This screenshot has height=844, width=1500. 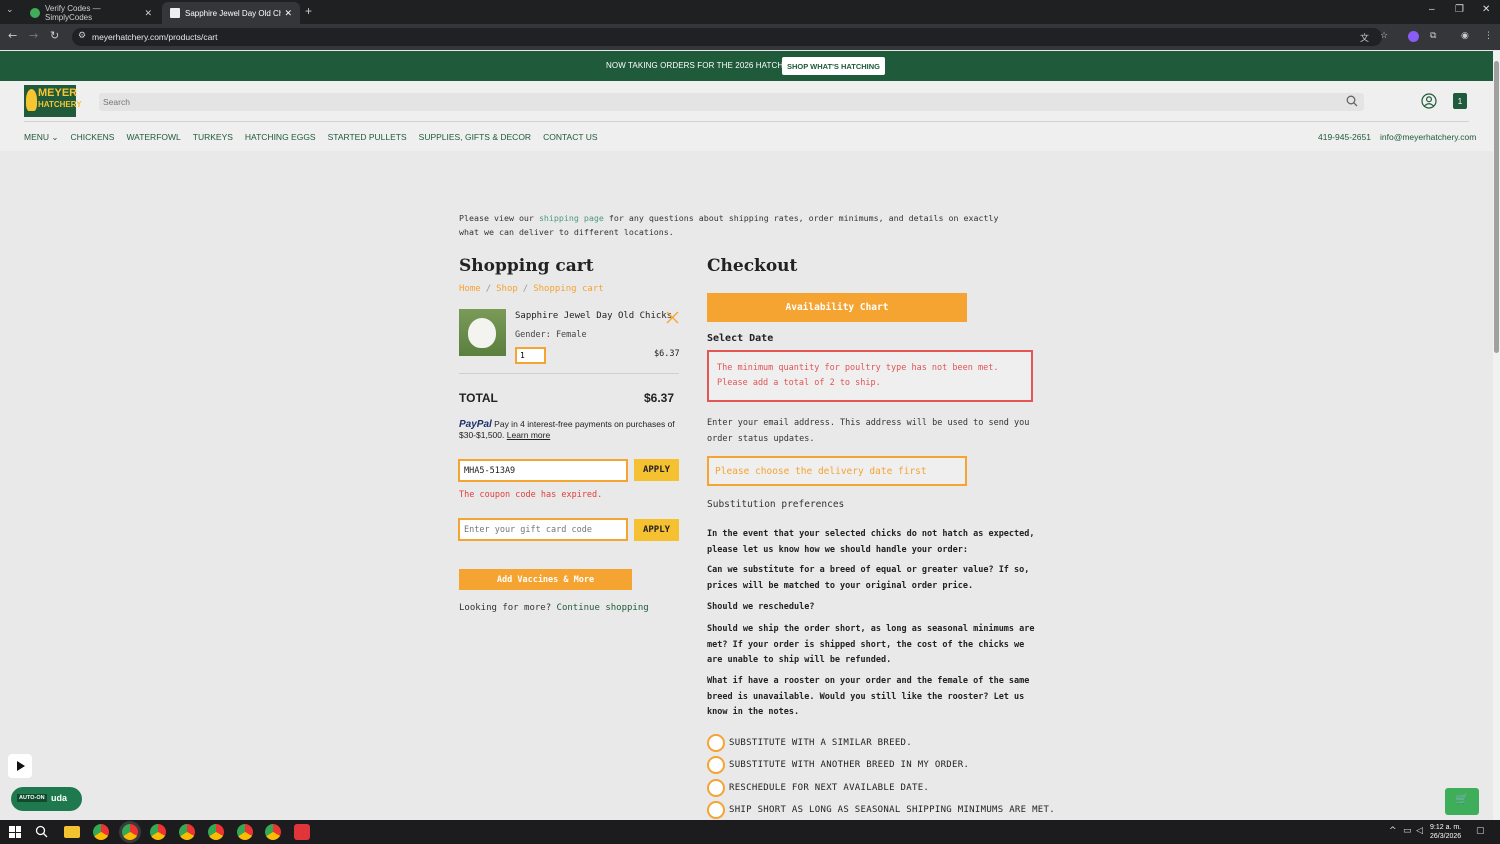 What do you see at coordinates (302, 832) in the screenshot?
I see `app-icon` at bounding box center [302, 832].